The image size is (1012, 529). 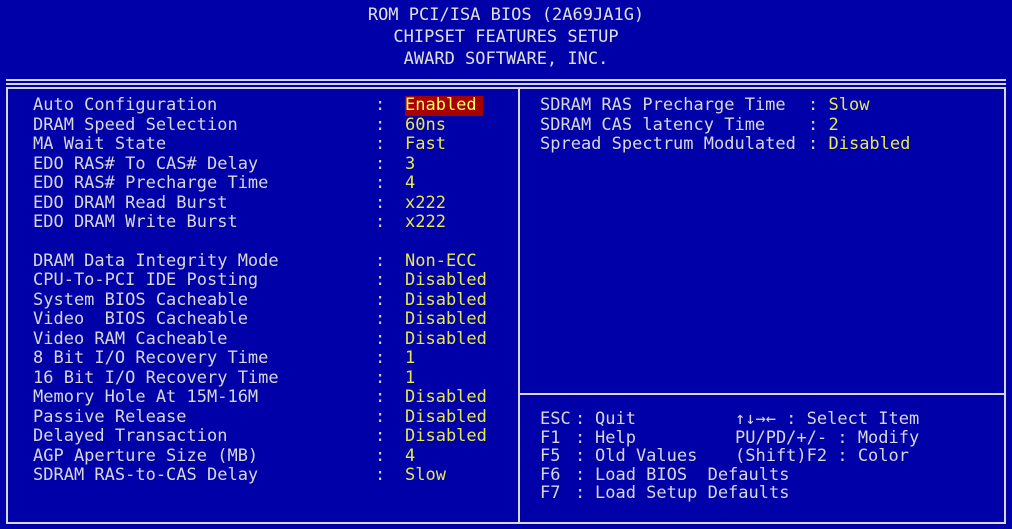 I want to click on setting-label: MA Wait State, so click(x=100, y=144).